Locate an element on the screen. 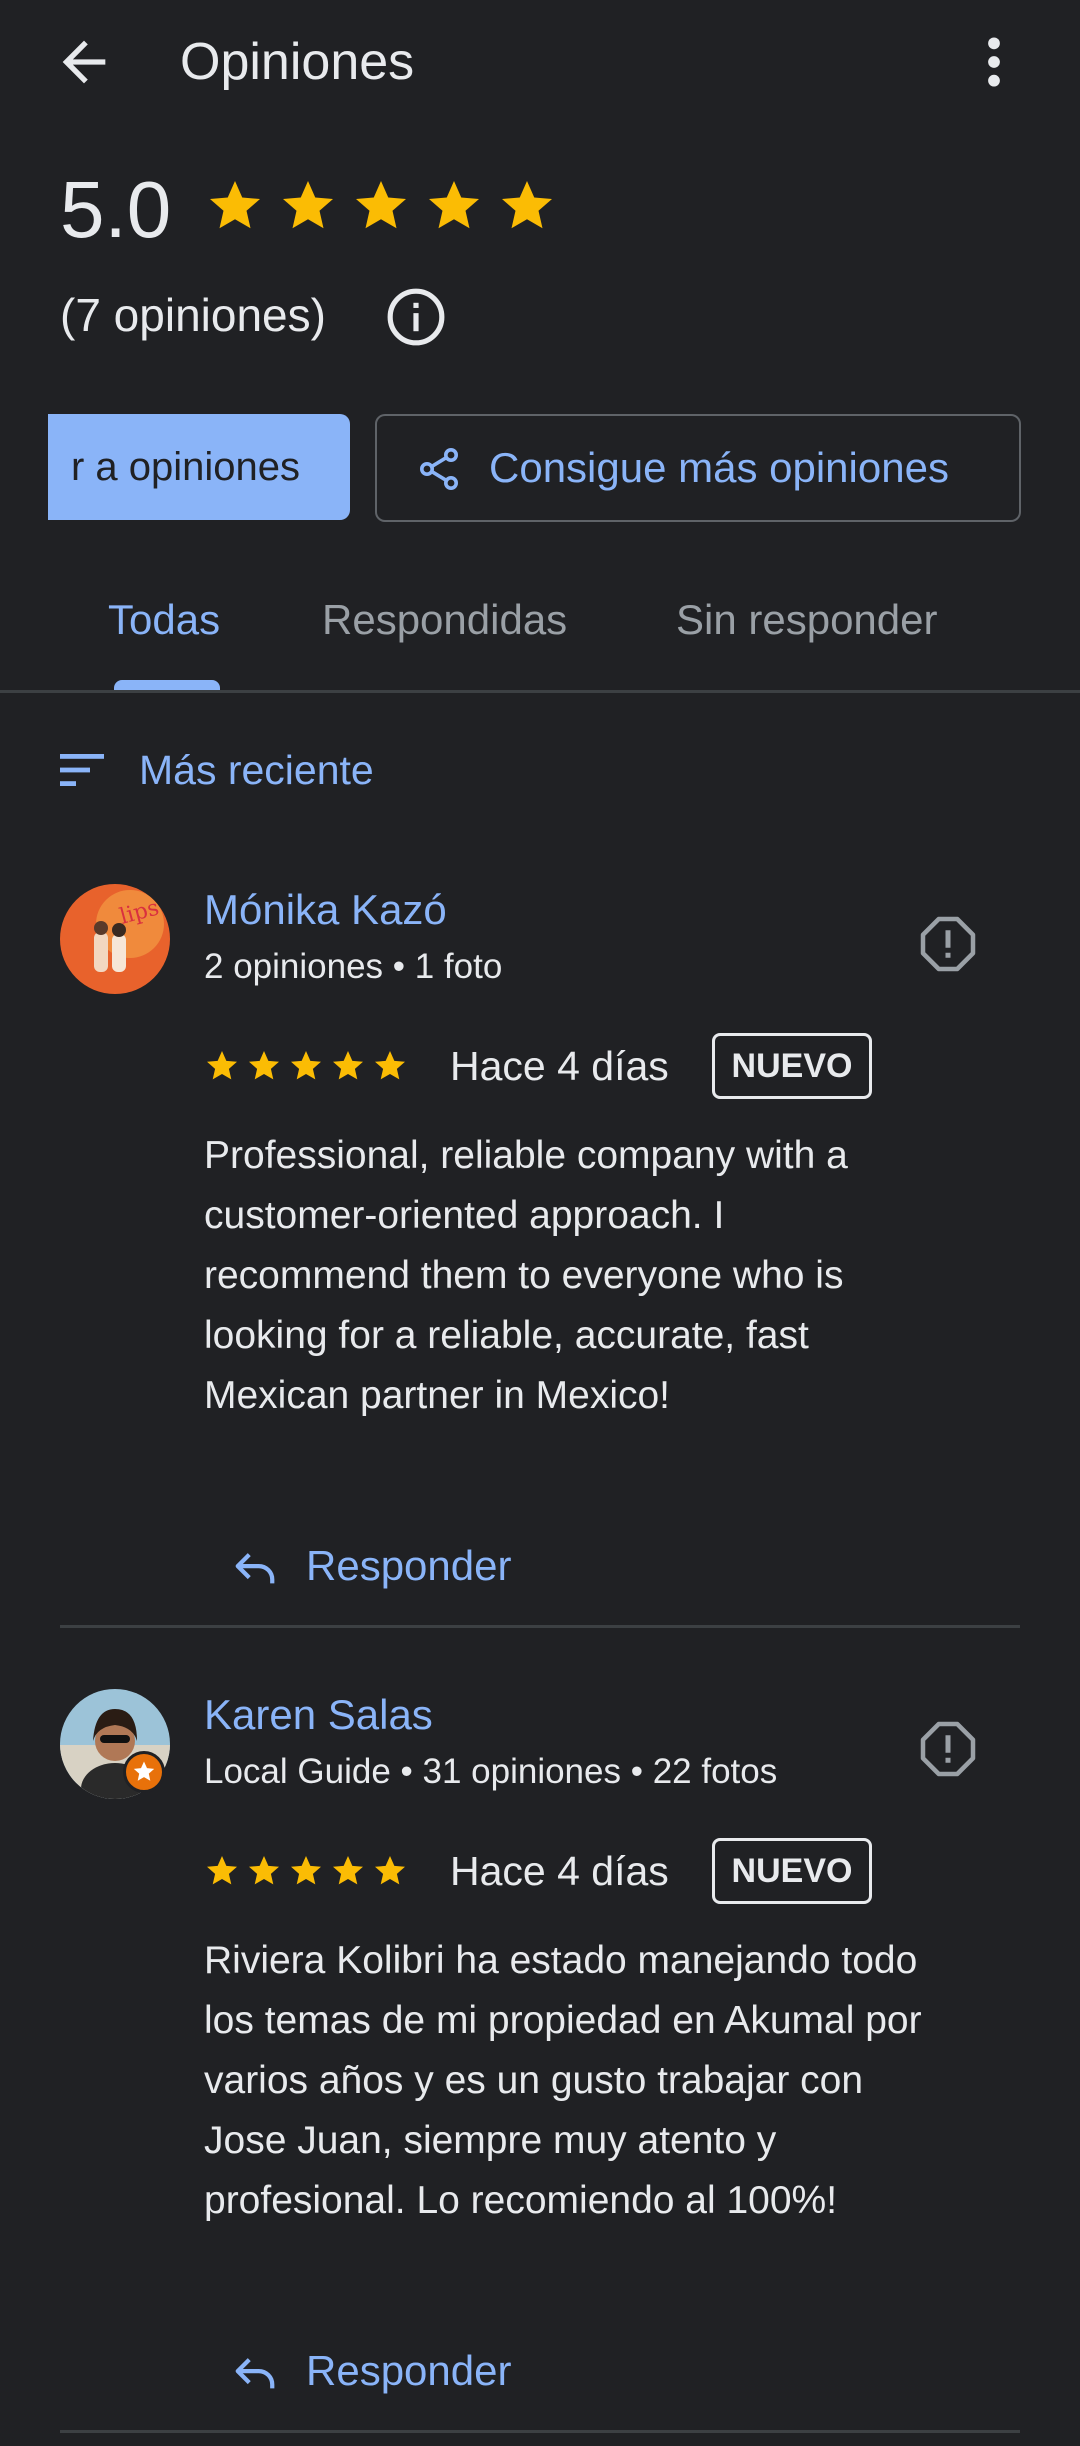 The height and width of the screenshot is (2446, 1080). get-more-reviews-button: Consigue más opiniones is located at coordinates (698, 468).